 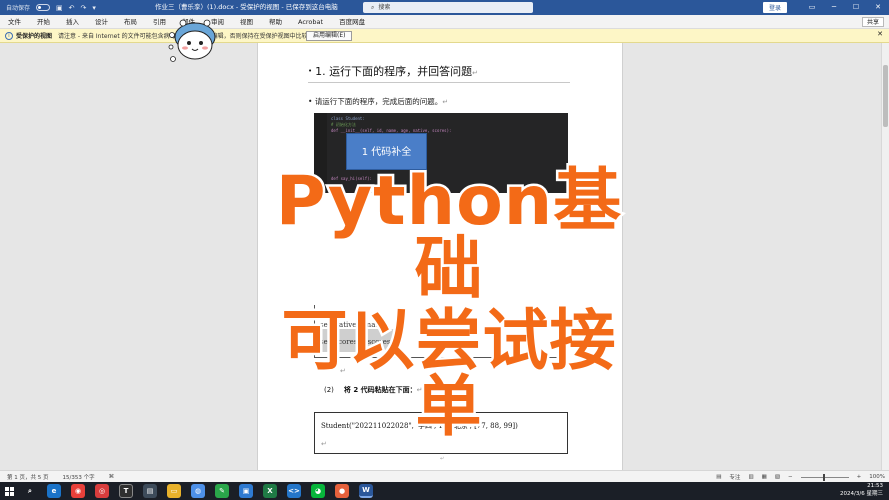 What do you see at coordinates (28, 477) in the screenshot?
I see `page-count: 第 1 页，共 5 页` at bounding box center [28, 477].